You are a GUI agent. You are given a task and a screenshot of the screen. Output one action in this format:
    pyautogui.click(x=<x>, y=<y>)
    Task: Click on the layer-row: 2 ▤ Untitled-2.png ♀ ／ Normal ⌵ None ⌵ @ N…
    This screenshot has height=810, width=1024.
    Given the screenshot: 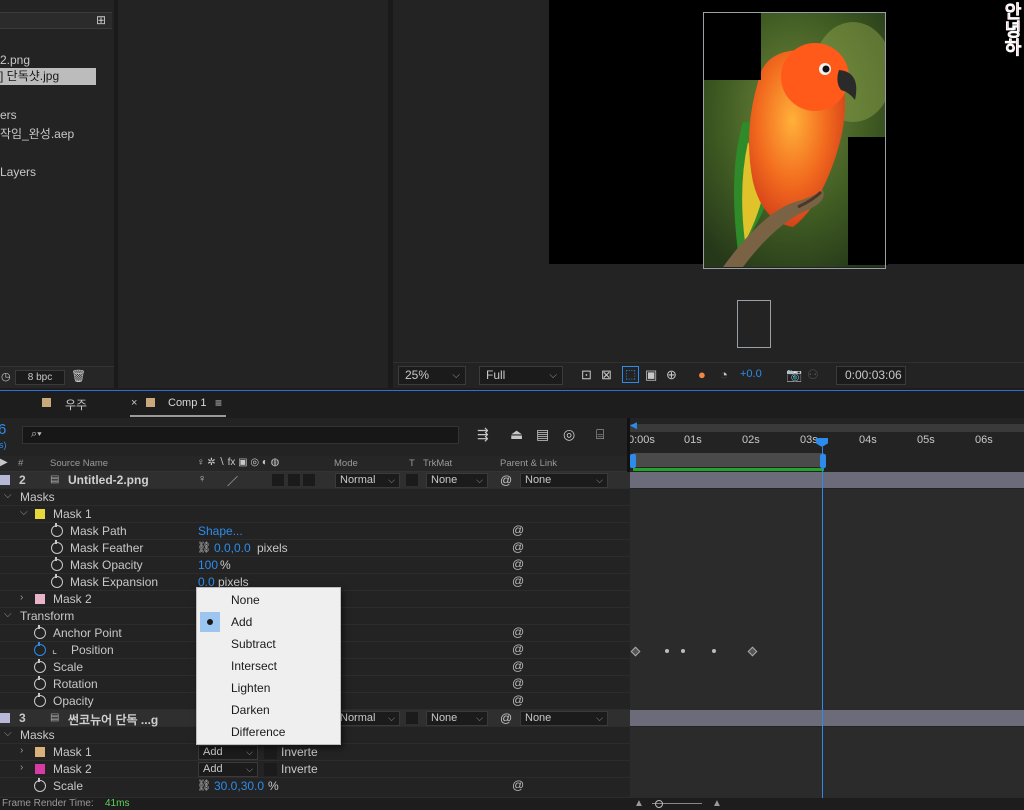 What is the action you would take?
    pyautogui.click(x=315, y=480)
    